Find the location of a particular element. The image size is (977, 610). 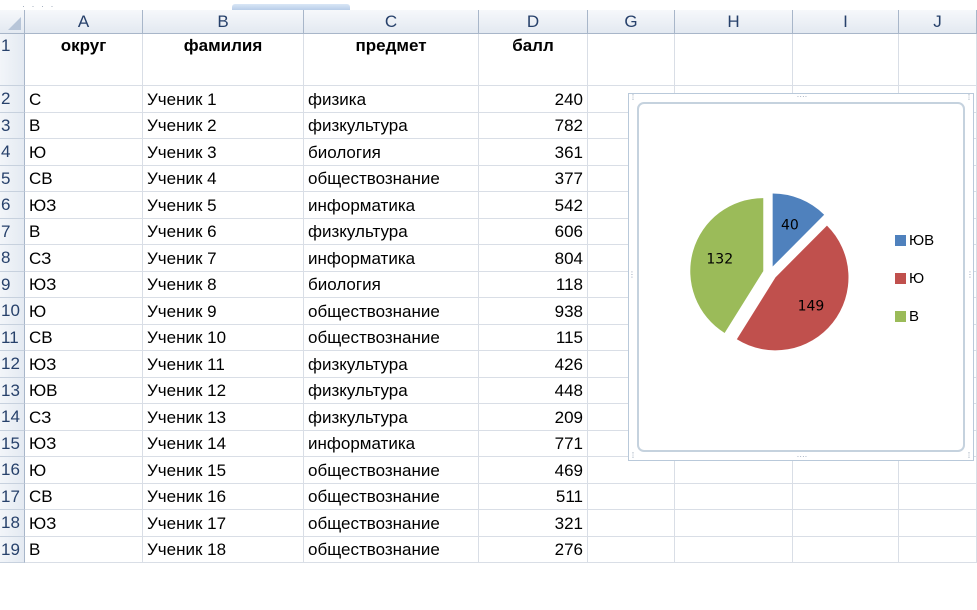

column-header-B: B is located at coordinates (223, 22).